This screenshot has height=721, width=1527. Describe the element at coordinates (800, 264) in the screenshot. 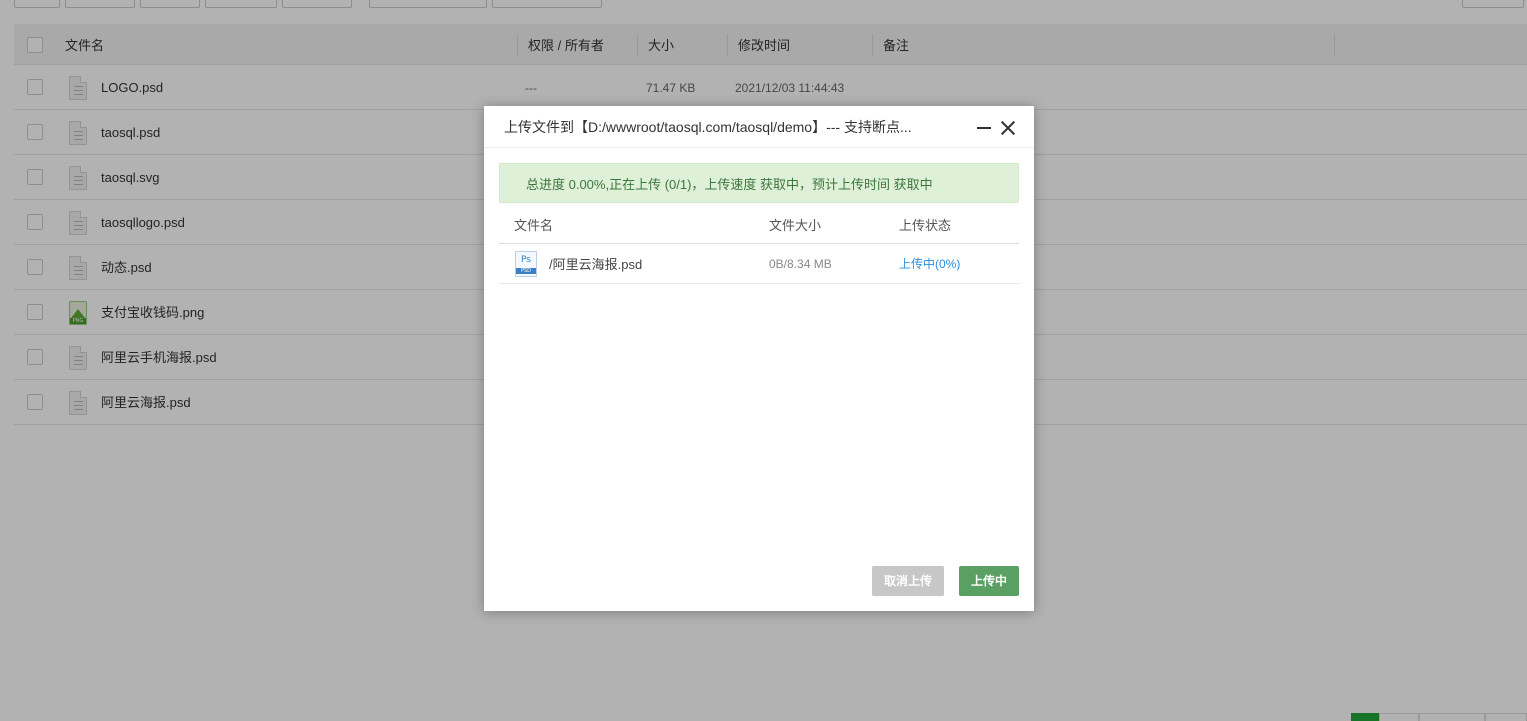

I see `upload-file-size: 0B/8.34 MB` at that location.